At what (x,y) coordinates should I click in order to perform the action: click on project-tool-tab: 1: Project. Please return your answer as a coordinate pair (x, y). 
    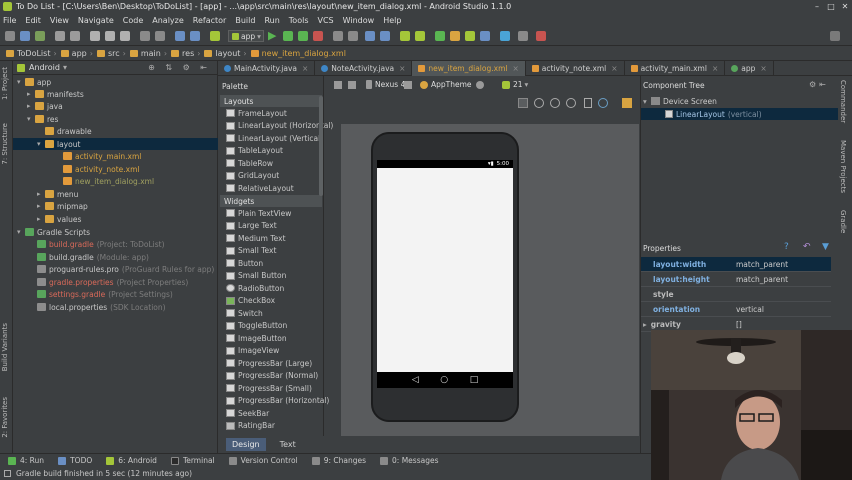
    Looking at the image, I should click on (5, 83).